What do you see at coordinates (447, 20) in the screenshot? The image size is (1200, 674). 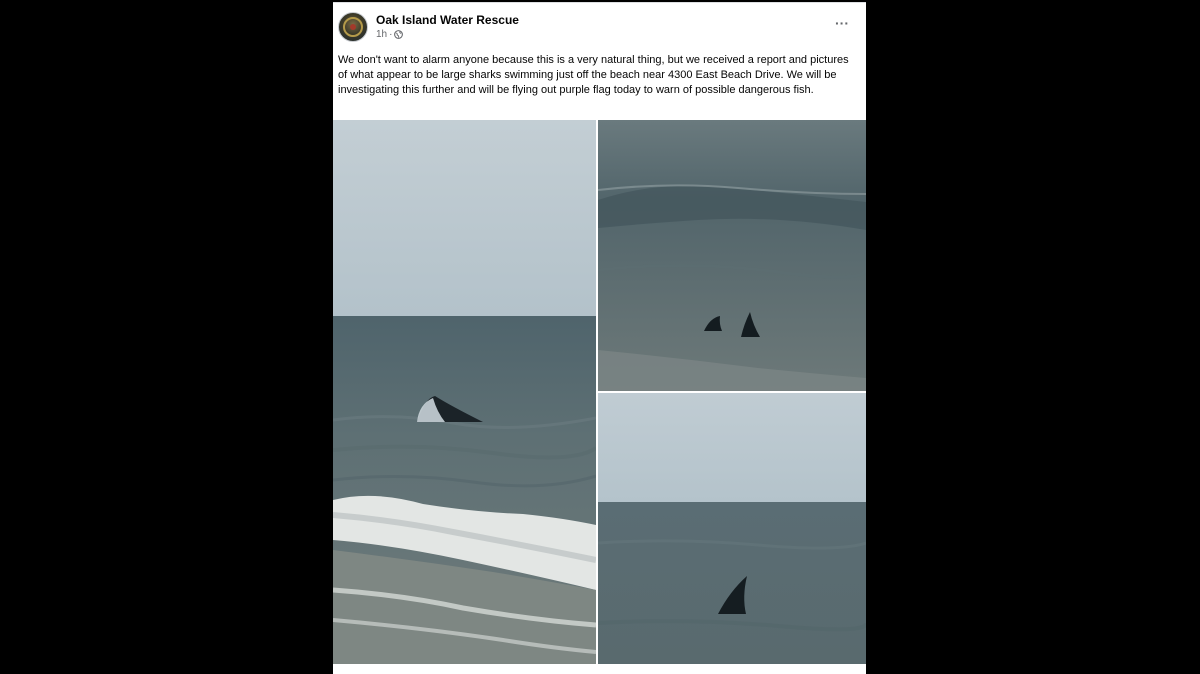 I see `page-name-link: Oak Island Water Rescue` at bounding box center [447, 20].